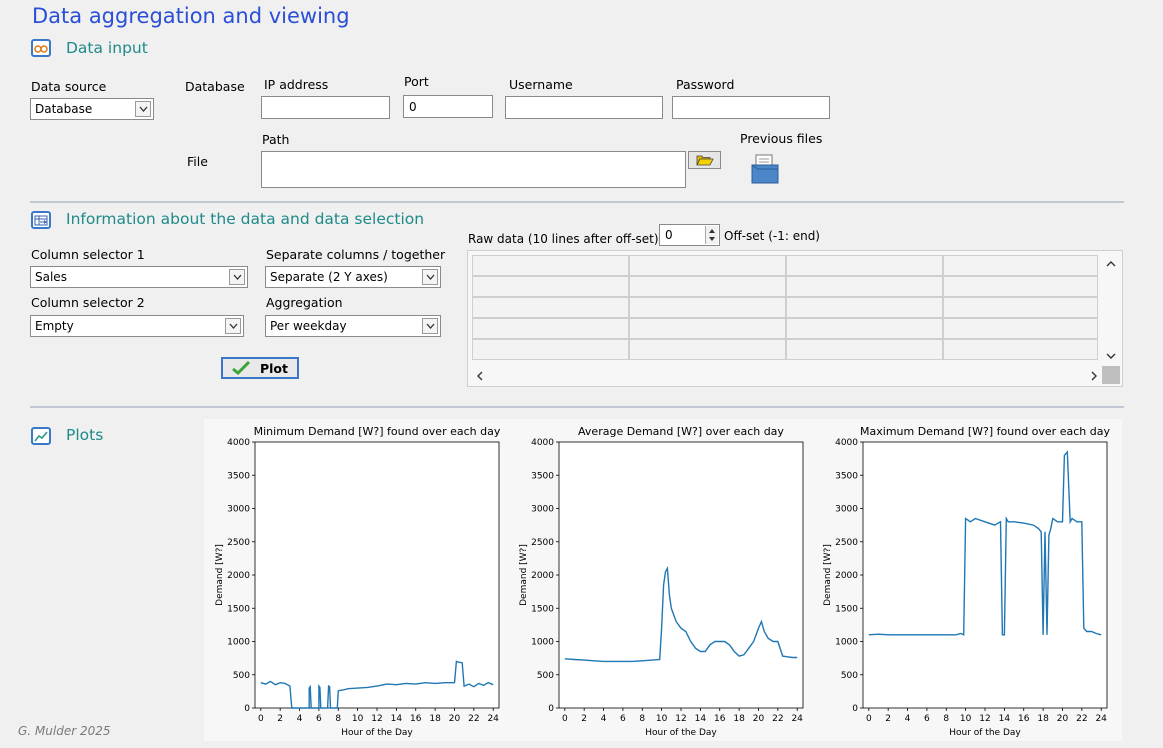 Image resolution: width=1163 pixels, height=748 pixels. What do you see at coordinates (41, 436) in the screenshot?
I see `line-chart-icon` at bounding box center [41, 436].